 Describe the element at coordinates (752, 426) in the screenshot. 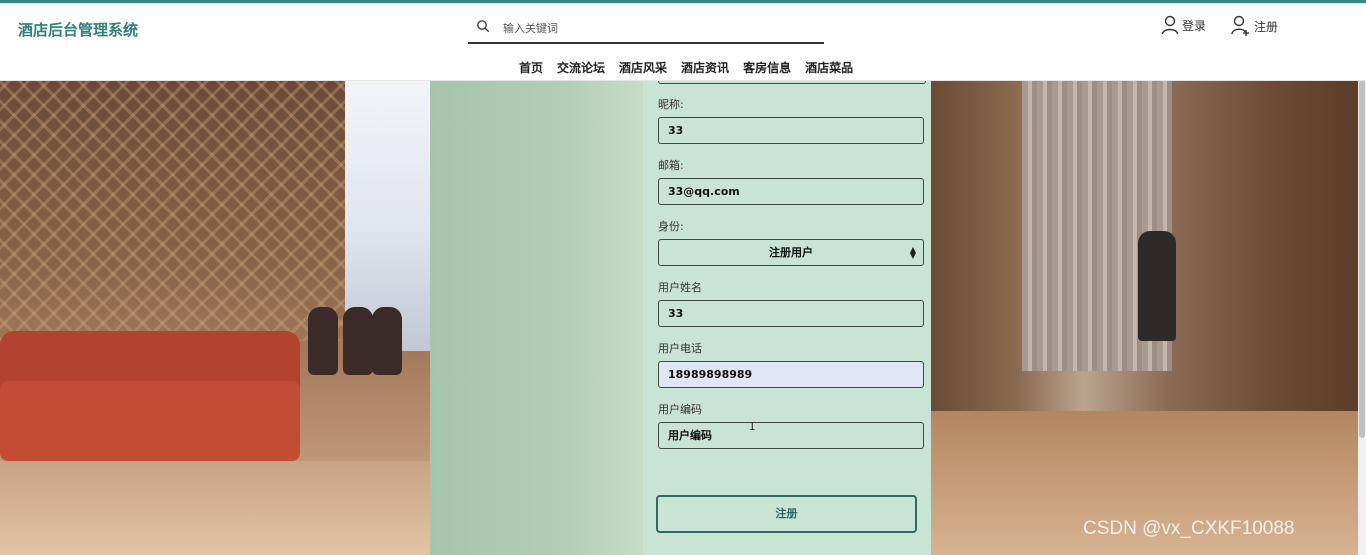

I see `text-cursor-icon: I` at that location.